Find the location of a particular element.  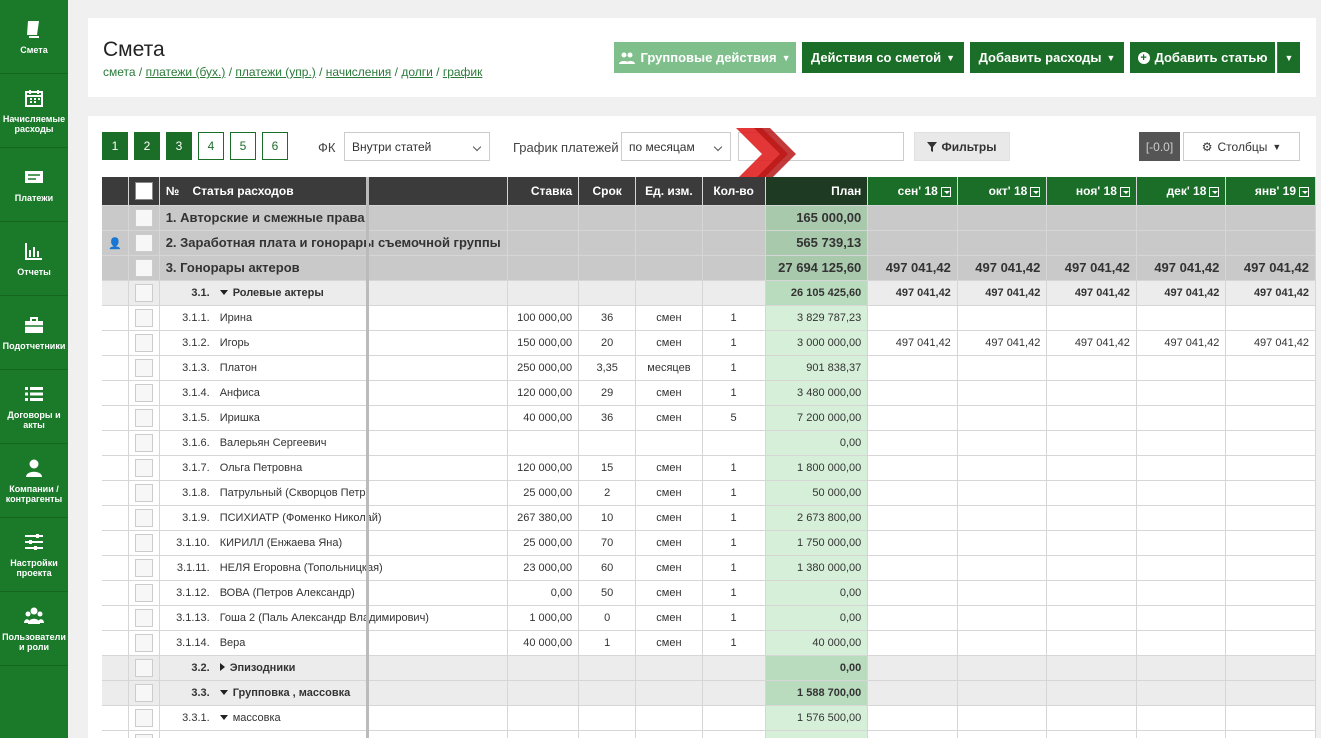

header-month-4: дек' 18 is located at coordinates (1181, 191).